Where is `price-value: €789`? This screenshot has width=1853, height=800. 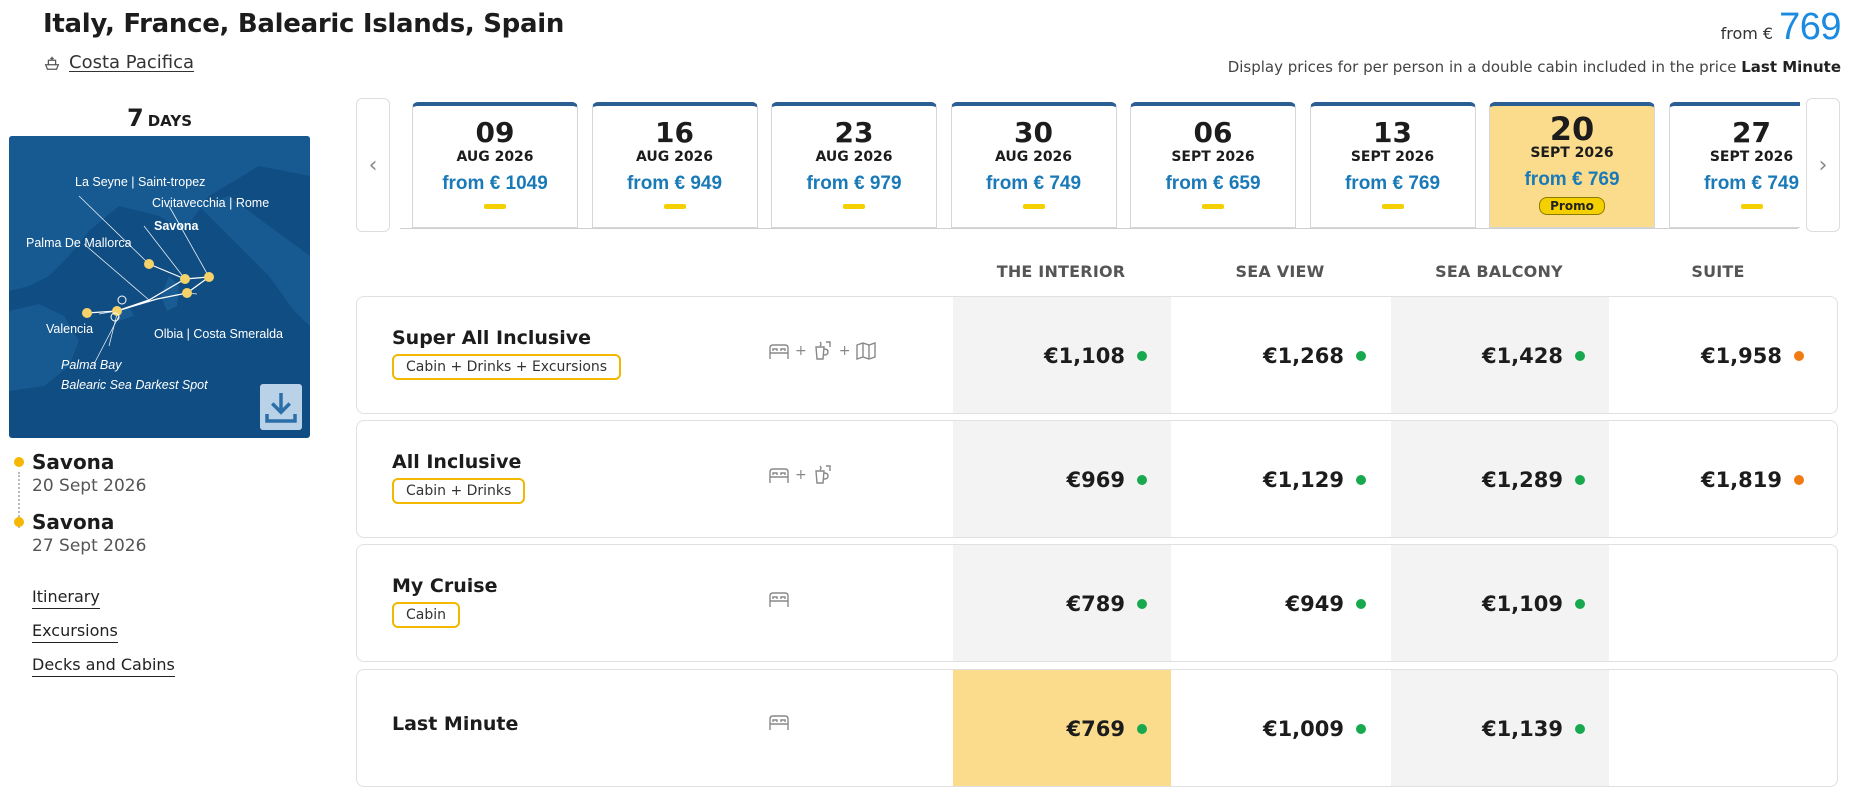 price-value: €789 is located at coordinates (1095, 604).